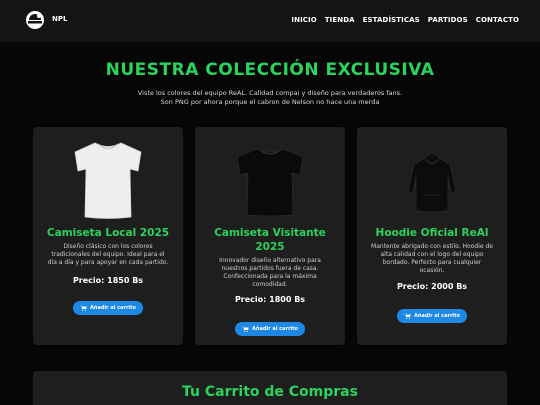 The image size is (540, 405). I want to click on shopping-cart-section: Tu Carrito de Compras, so click(270, 388).